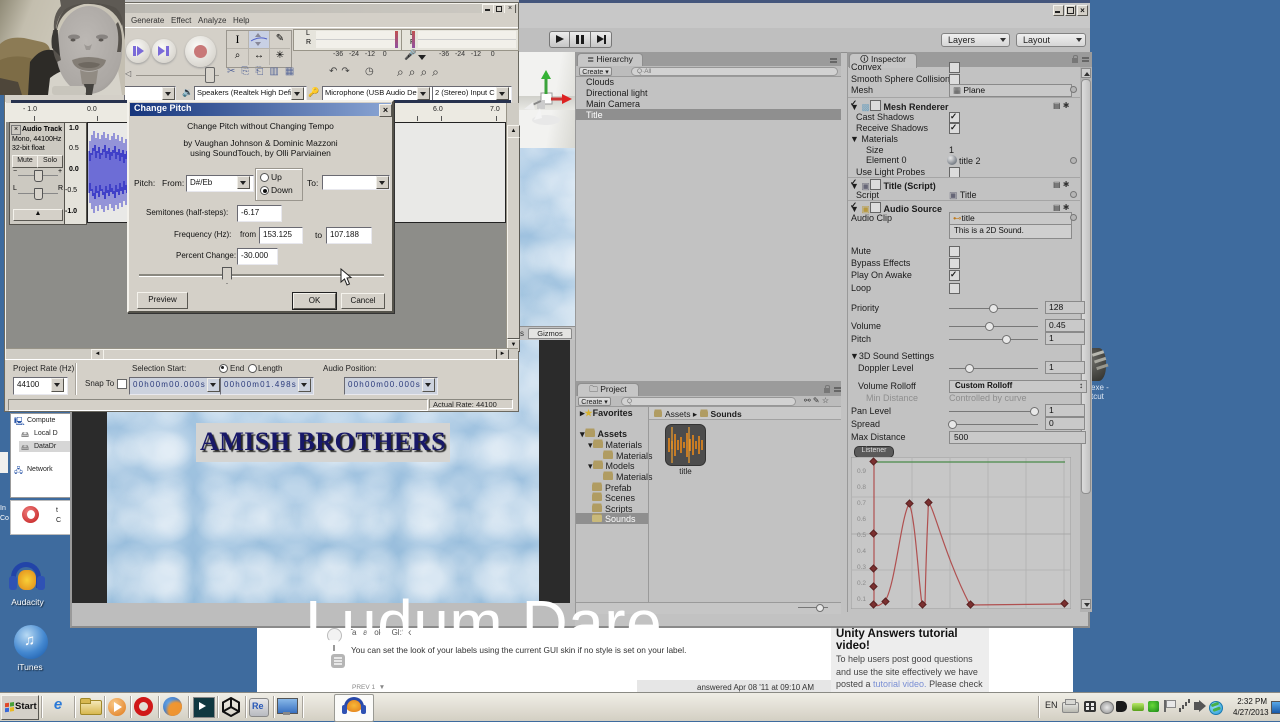 This screenshot has height=722, width=1280. I want to click on svg-text: 0.4, so click(861, 551).